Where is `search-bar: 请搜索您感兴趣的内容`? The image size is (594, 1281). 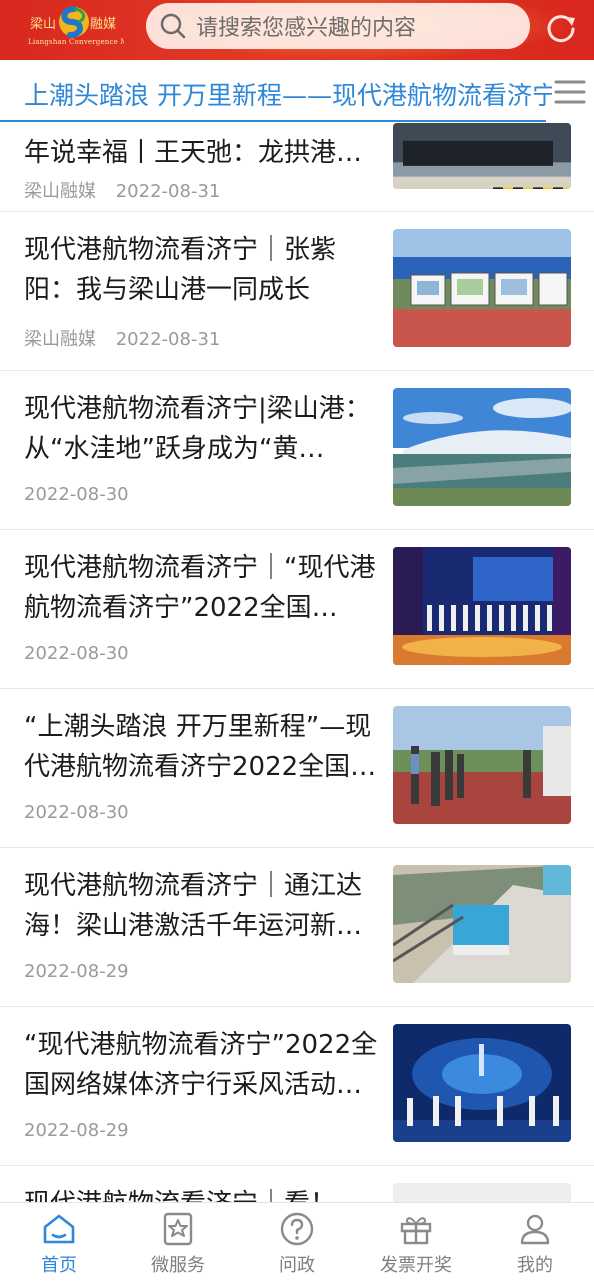 search-bar: 请搜索您感兴趣的内容 is located at coordinates (338, 26).